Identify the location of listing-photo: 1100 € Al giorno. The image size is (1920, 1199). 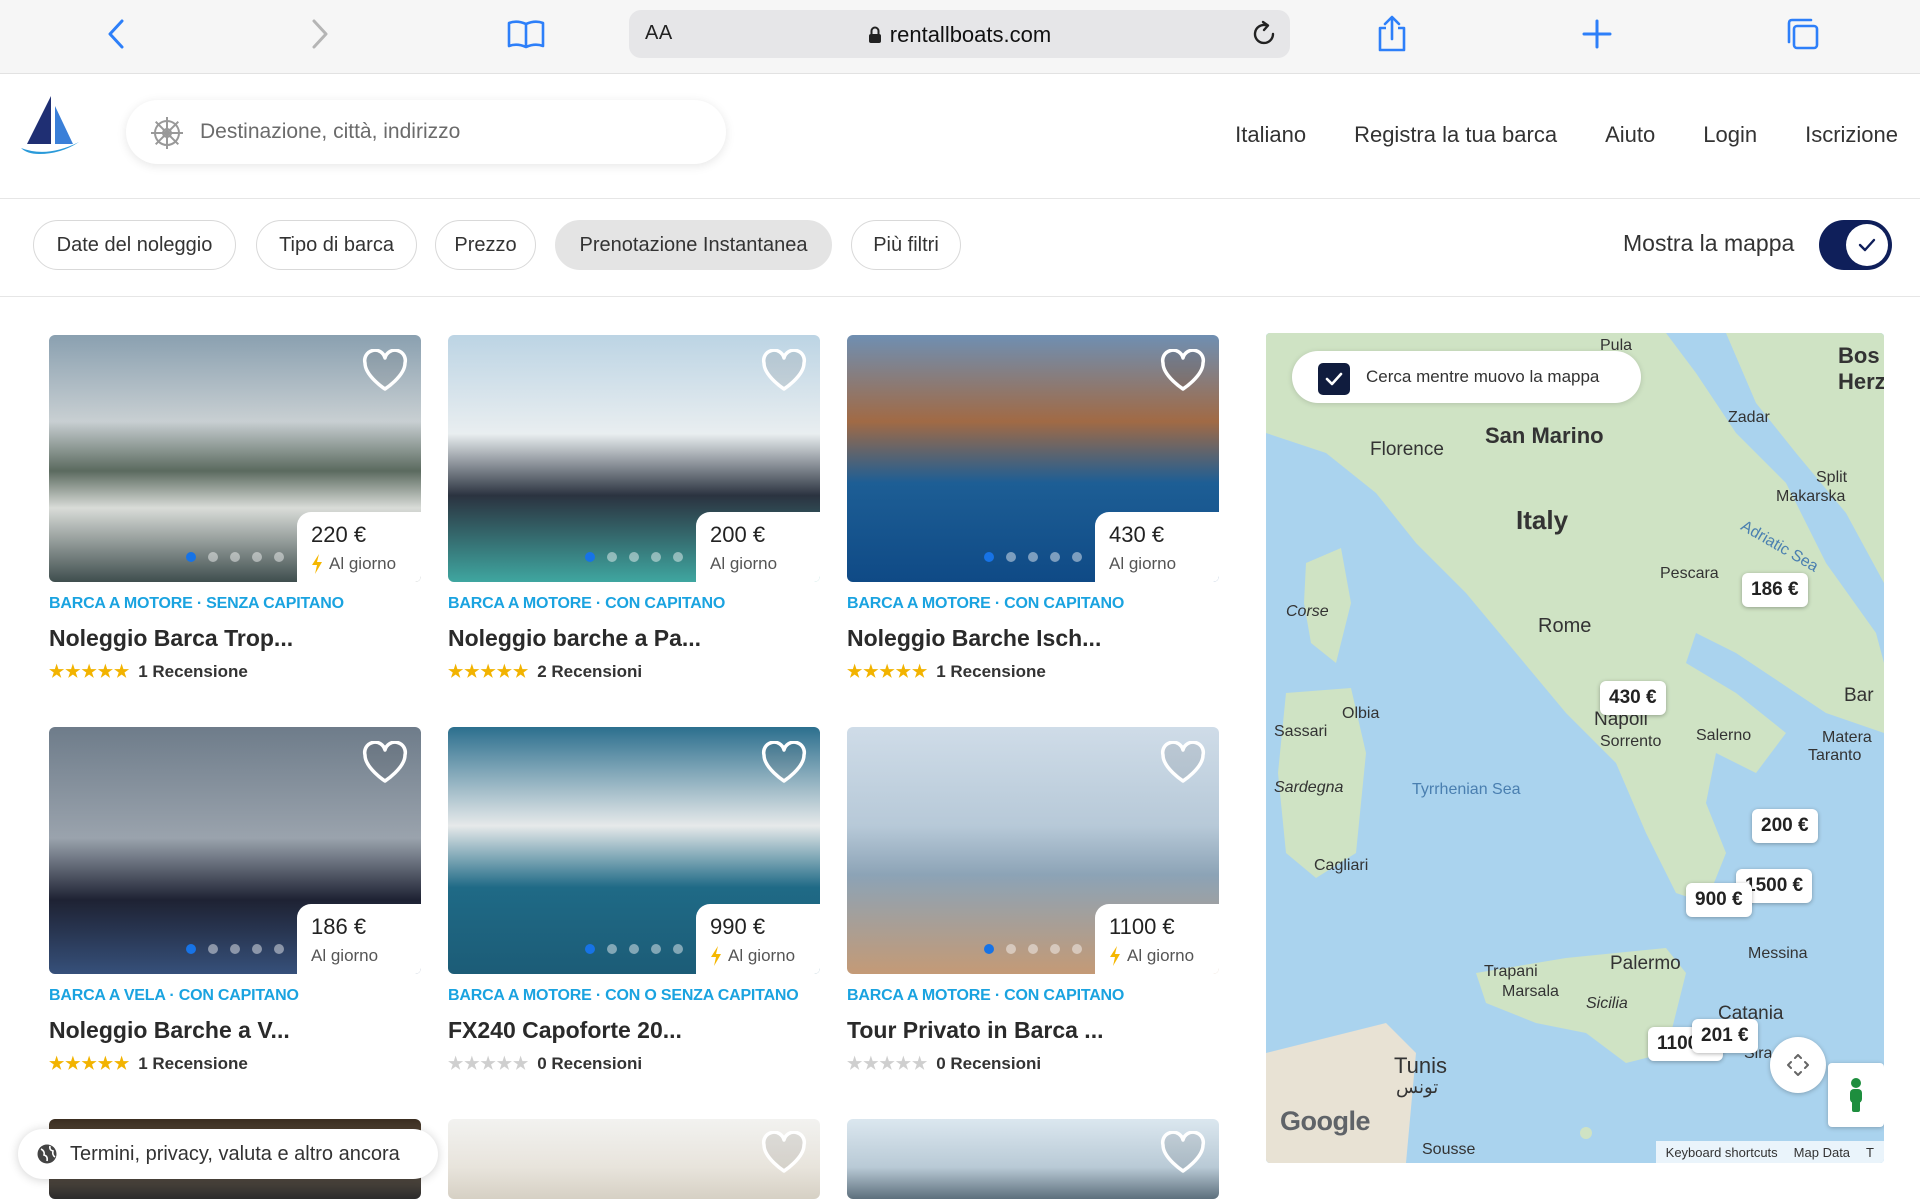
(1033, 850).